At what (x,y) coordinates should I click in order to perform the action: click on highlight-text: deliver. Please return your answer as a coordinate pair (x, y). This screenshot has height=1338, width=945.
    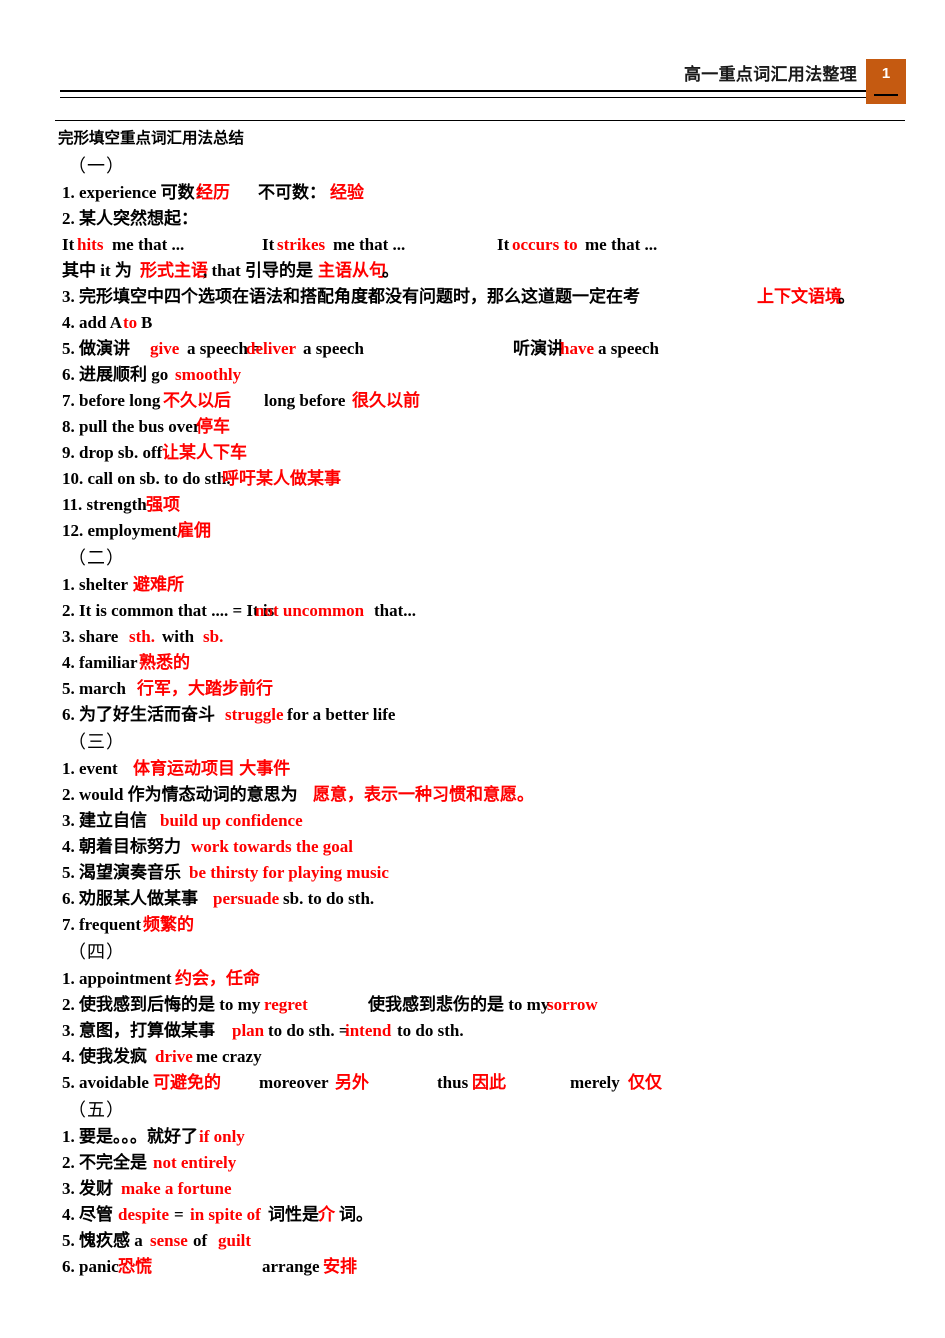
    Looking at the image, I should click on (271, 348).